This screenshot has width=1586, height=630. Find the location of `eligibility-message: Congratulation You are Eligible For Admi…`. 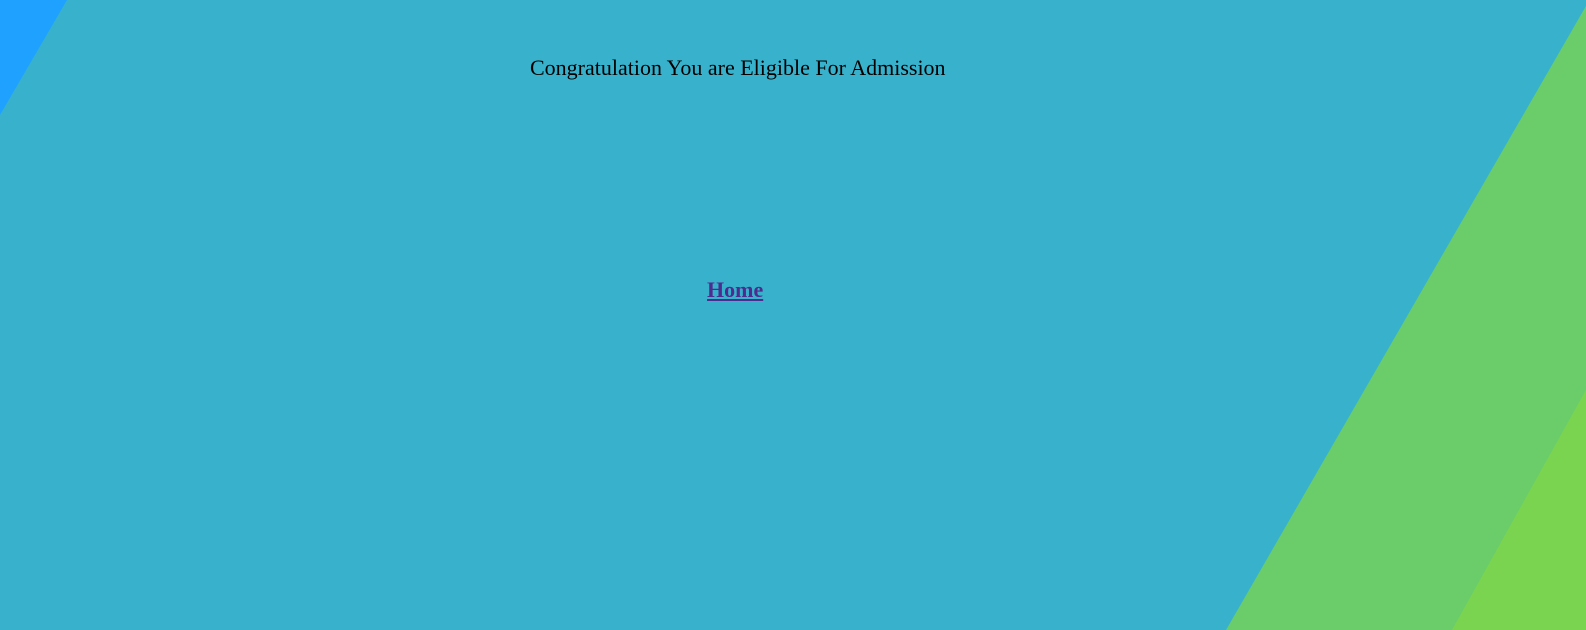

eligibility-message: Congratulation You are Eligible For Admi… is located at coordinates (738, 67).